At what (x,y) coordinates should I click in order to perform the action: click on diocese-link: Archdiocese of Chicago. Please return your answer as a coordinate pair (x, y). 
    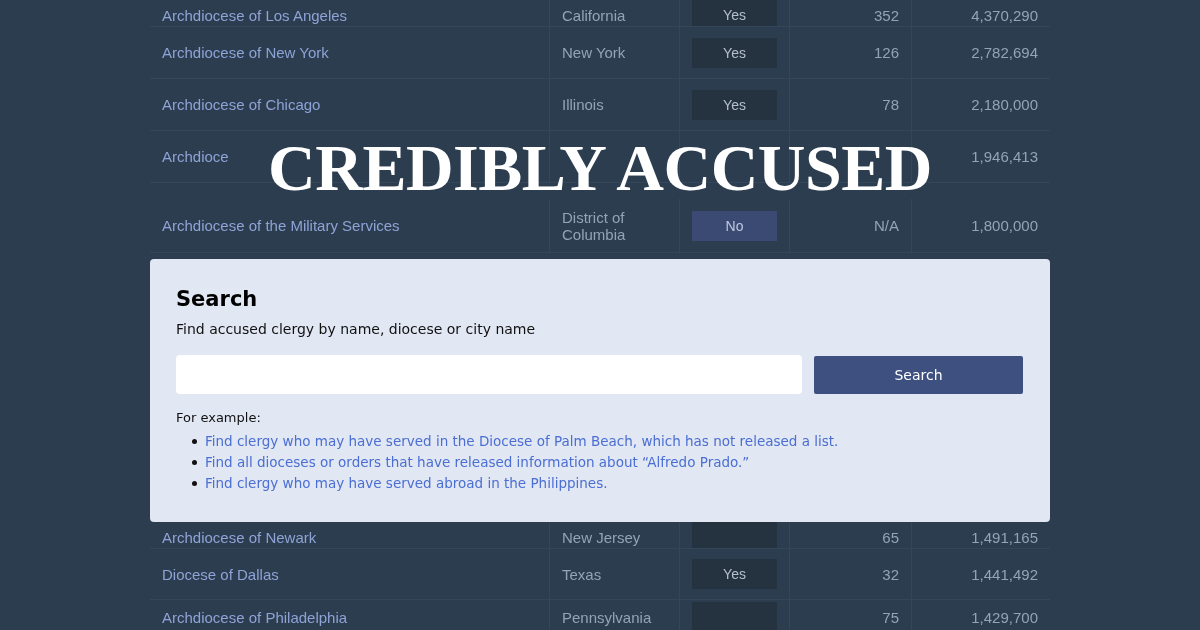
    Looking at the image, I should click on (241, 104).